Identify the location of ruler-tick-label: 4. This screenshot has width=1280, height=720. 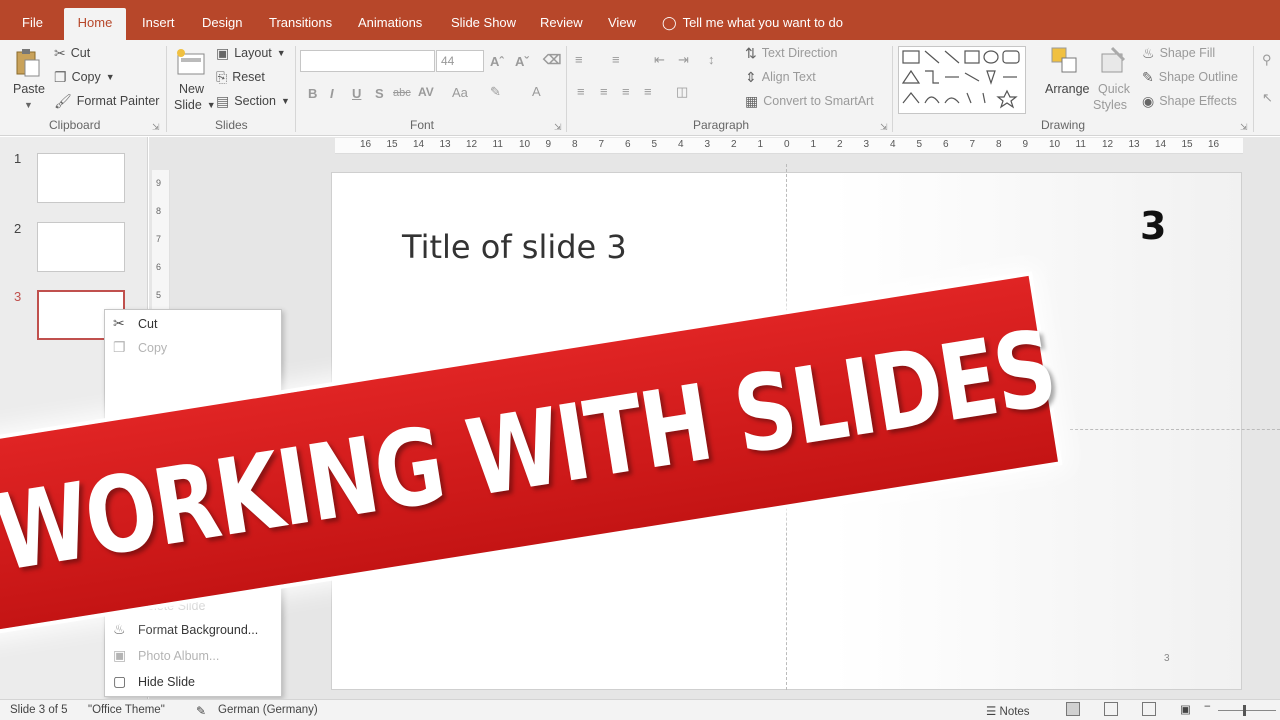
(893, 144).